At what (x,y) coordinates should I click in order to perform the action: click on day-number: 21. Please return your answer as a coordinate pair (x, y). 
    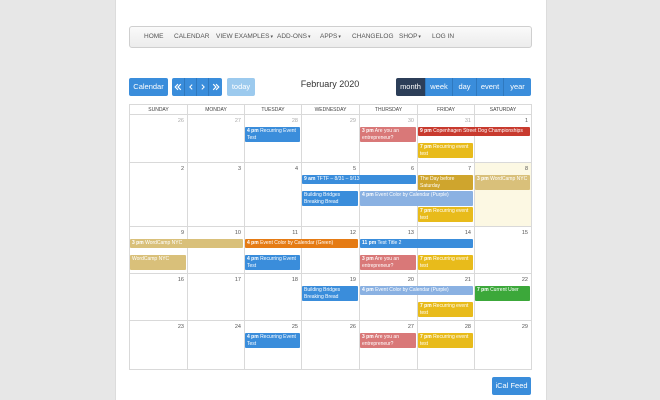
    Looking at the image, I should click on (468, 280).